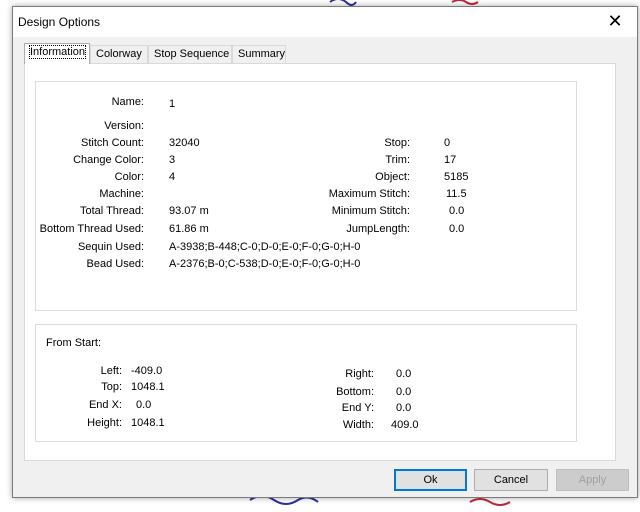 This screenshot has width=640, height=512. What do you see at coordinates (265, 247) in the screenshot?
I see `sequin-used-value: A-3938;B-448;C-0;D-0;E-0;F-0;G-0;H-0` at bounding box center [265, 247].